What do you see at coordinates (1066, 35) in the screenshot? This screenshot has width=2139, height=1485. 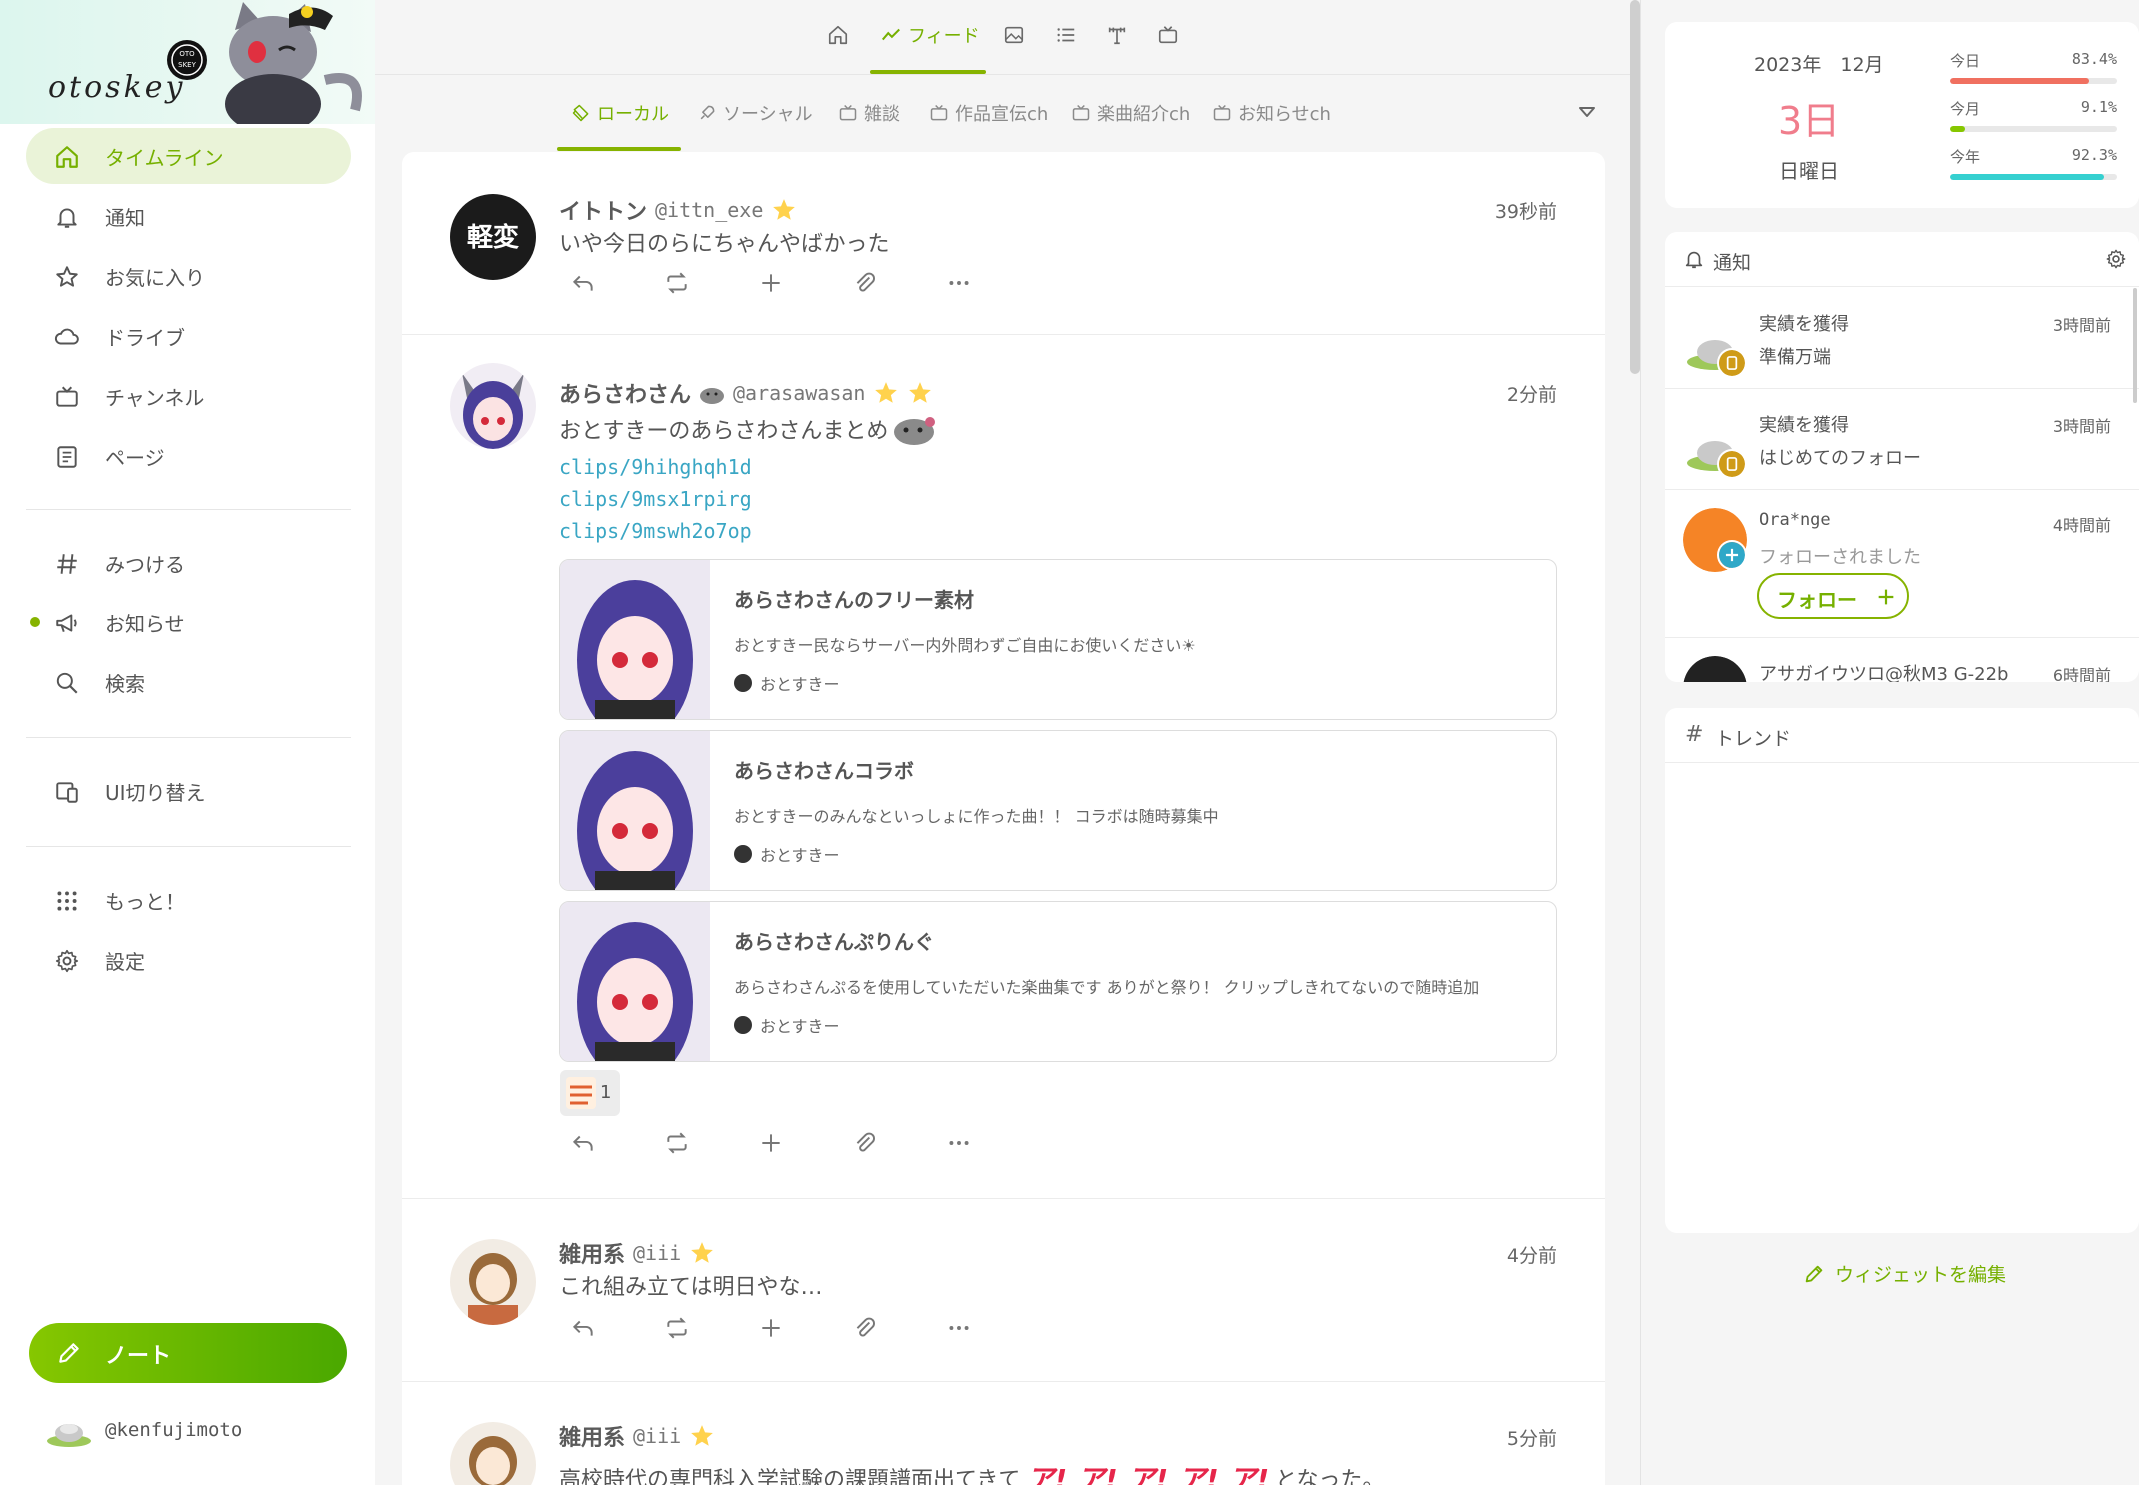 I see `tab-lists` at bounding box center [1066, 35].